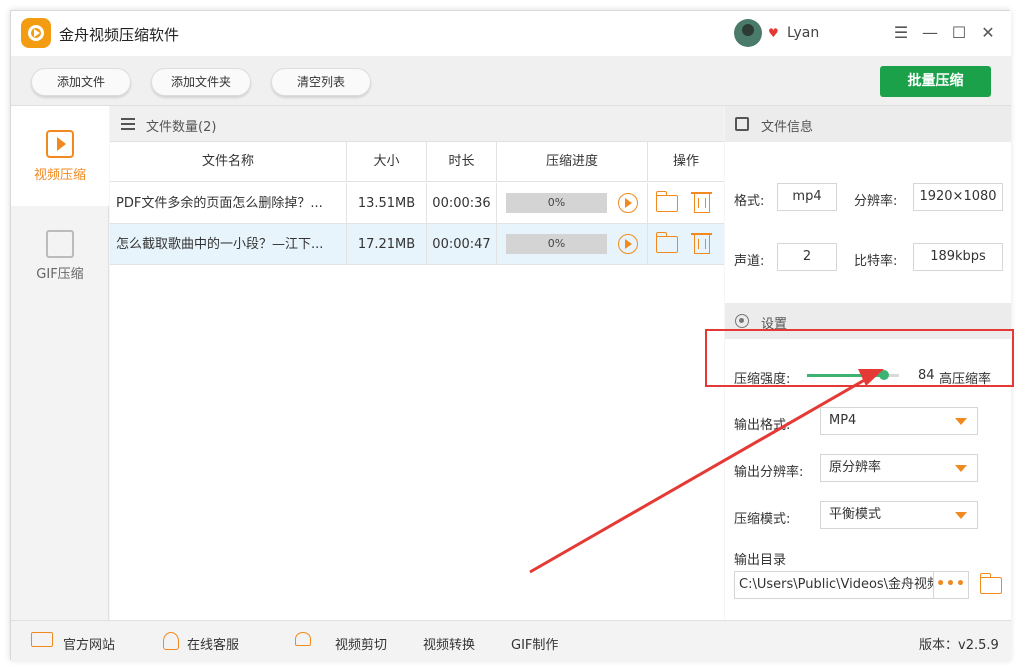  I want to click on version-label: 版本：v2.5.9, so click(959, 645).